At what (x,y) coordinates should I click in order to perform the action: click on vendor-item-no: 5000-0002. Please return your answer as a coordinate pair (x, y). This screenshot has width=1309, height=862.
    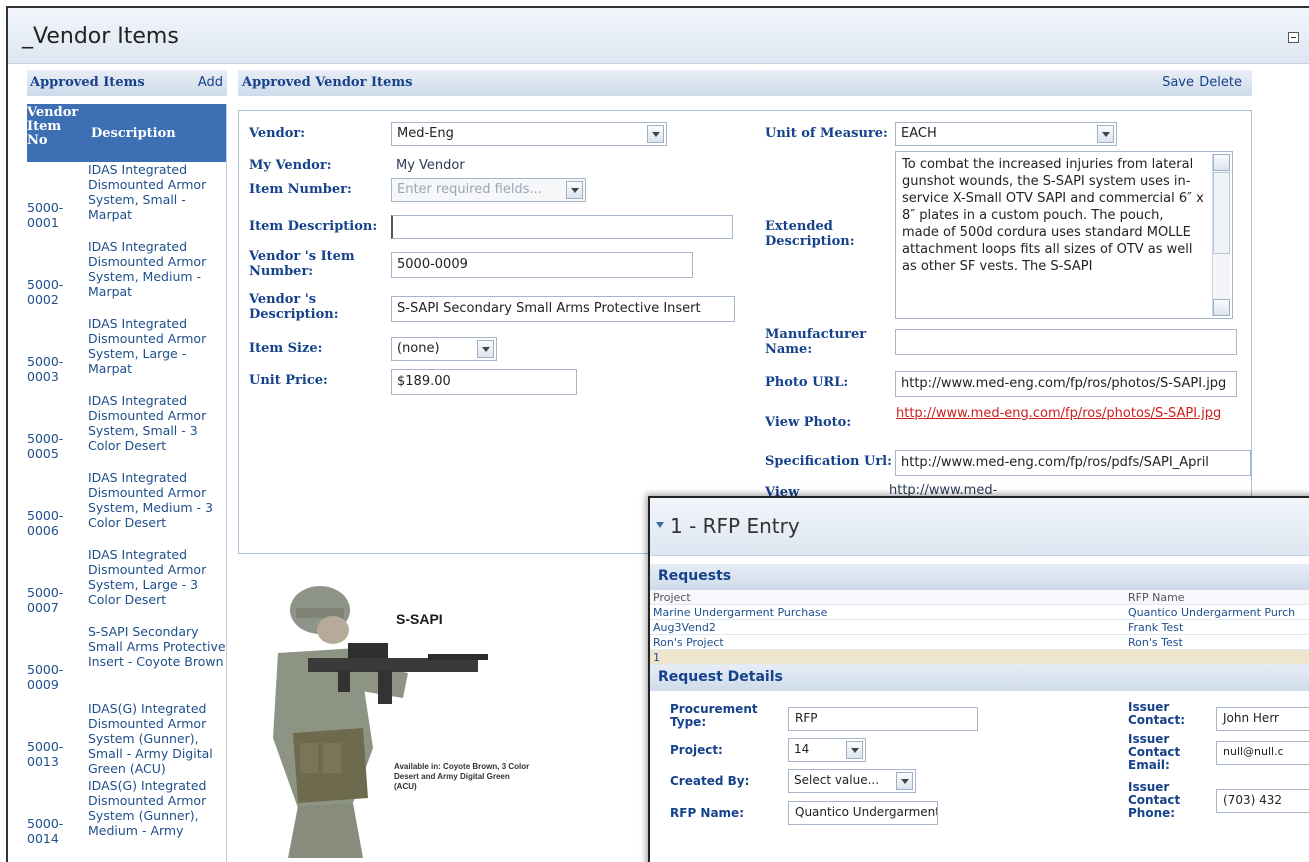
    Looking at the image, I should click on (45, 292).